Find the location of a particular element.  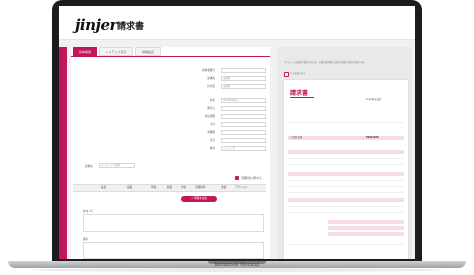

table-header-cell: 数量 is located at coordinates (170, 187).